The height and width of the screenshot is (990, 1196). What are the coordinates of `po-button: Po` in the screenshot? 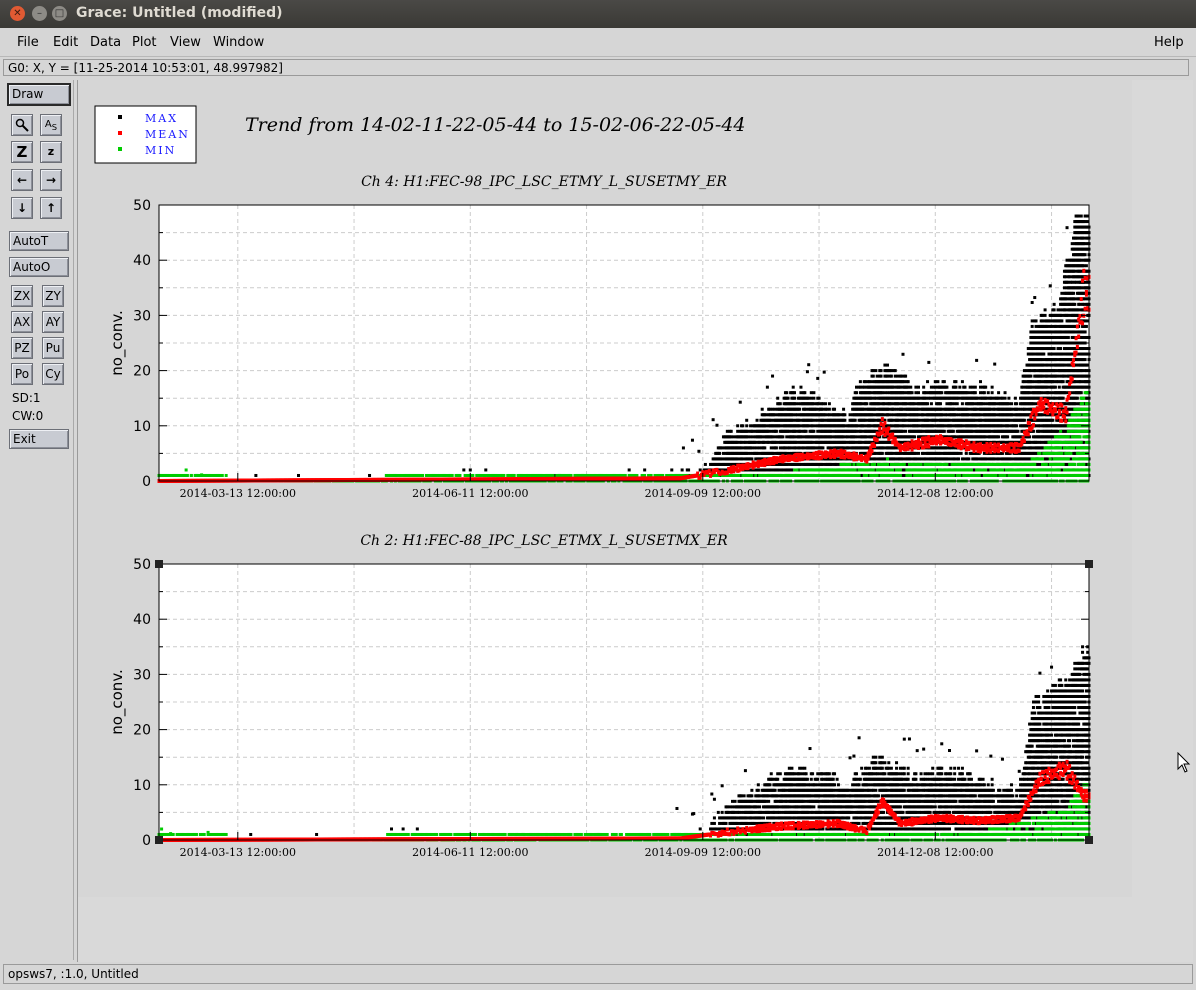 It's located at (22, 374).